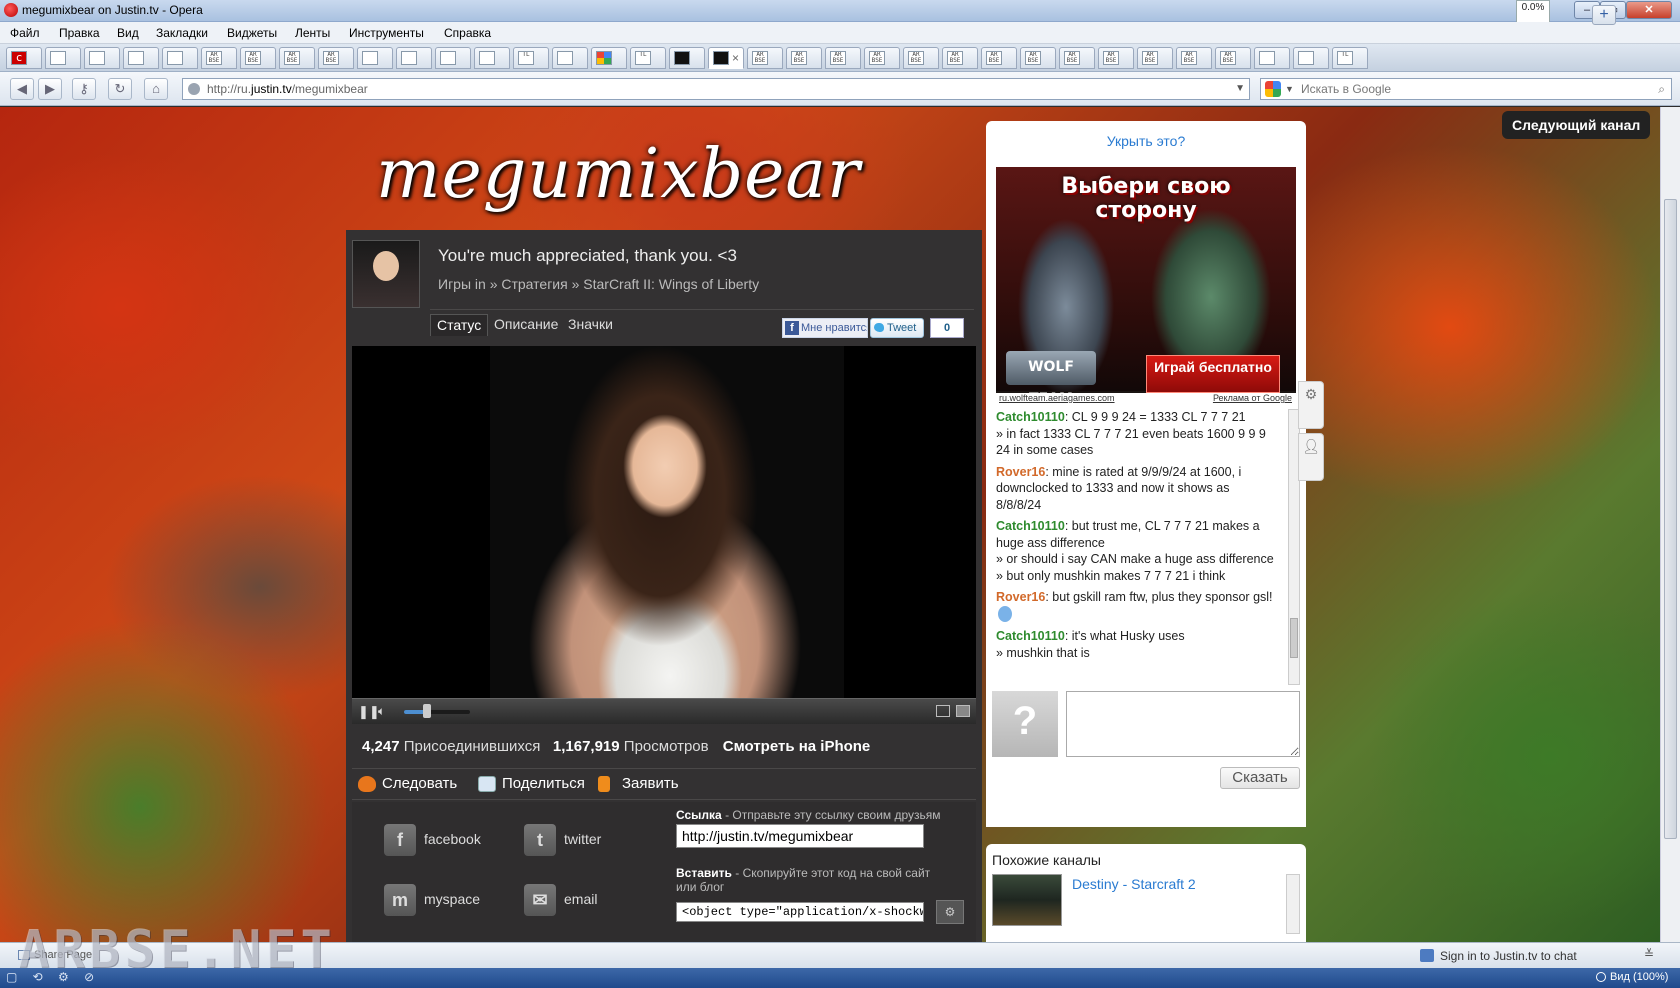 Image resolution: width=1680 pixels, height=988 pixels. I want to click on volume-slider, so click(437, 712).